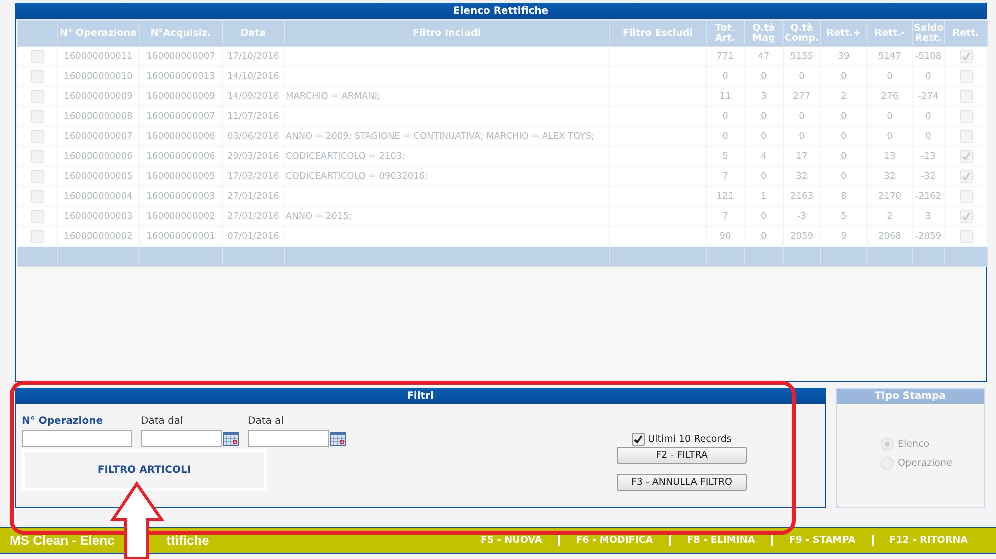 This screenshot has width=996, height=559. I want to click on table-cell: 2, so click(844, 96).